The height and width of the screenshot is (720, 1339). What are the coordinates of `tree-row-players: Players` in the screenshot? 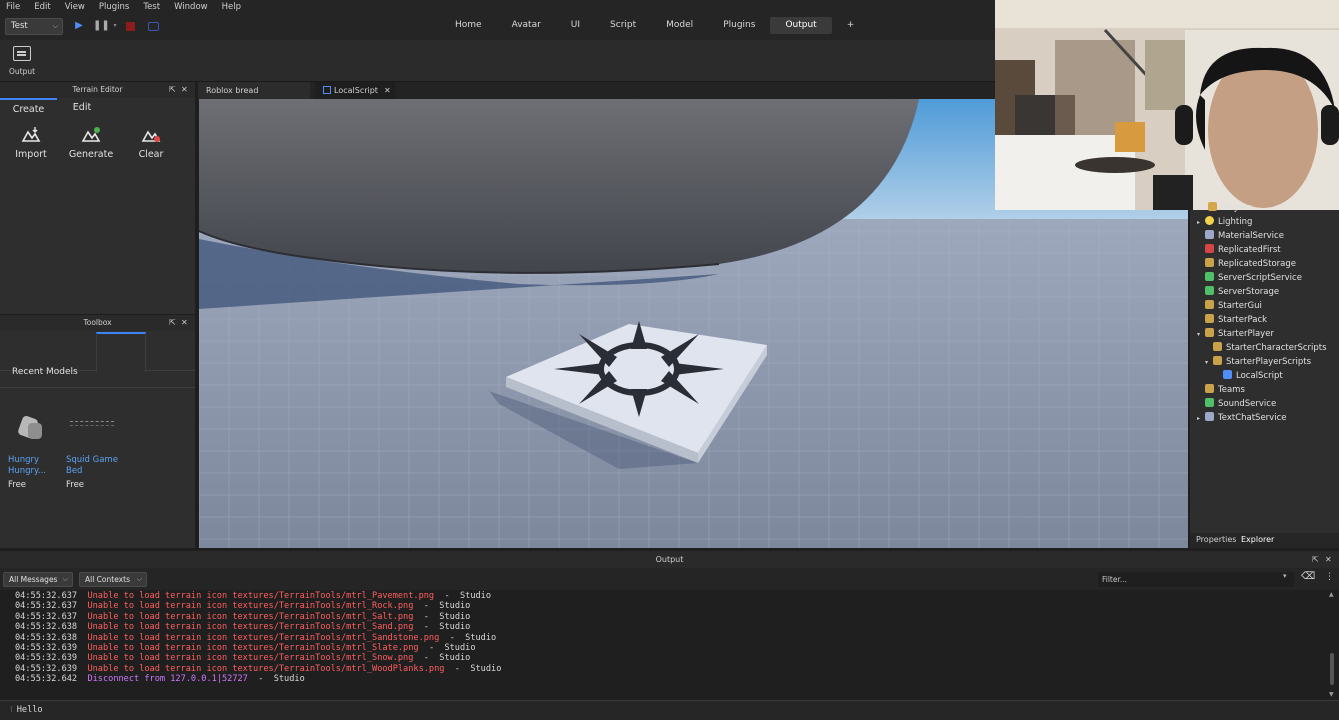 It's located at (1226, 209).